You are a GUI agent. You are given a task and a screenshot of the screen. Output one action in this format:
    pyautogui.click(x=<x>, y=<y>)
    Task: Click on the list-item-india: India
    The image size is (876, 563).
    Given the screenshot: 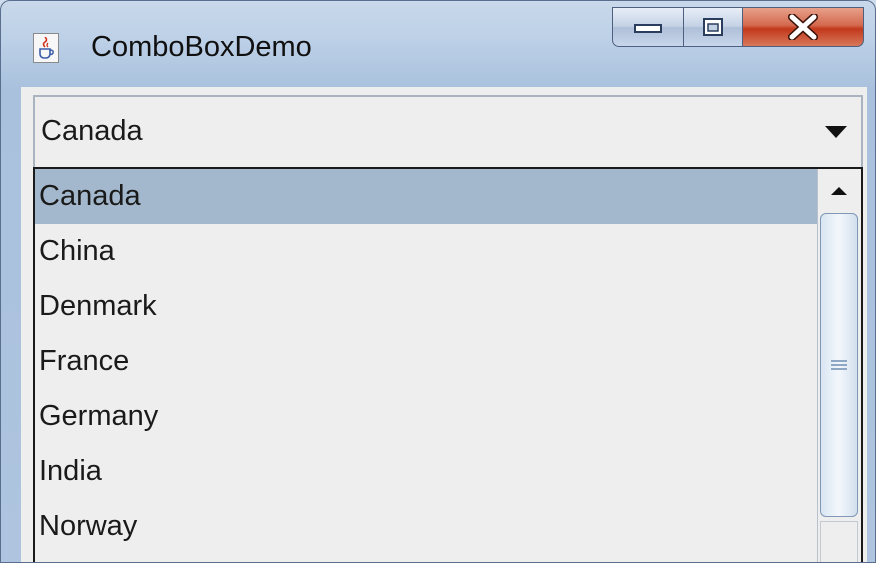 What is the action you would take?
    pyautogui.click(x=426, y=471)
    